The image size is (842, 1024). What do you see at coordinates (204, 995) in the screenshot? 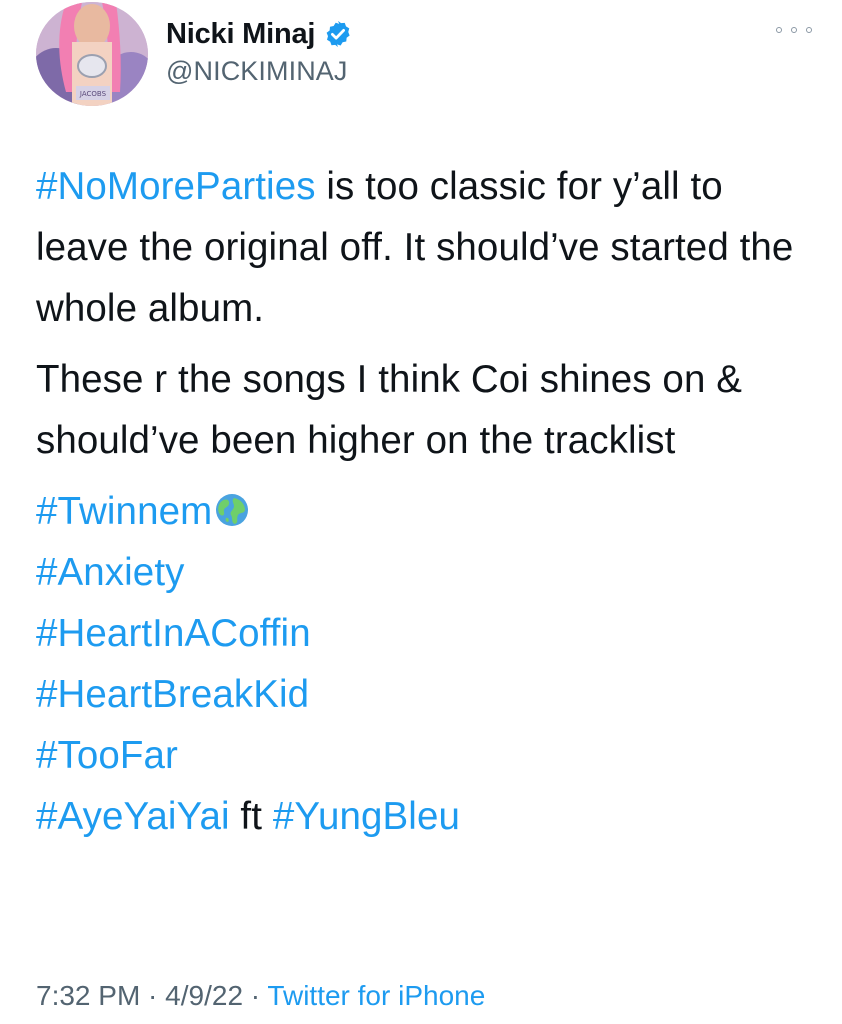
I see `tweet-date: 4/9/22` at bounding box center [204, 995].